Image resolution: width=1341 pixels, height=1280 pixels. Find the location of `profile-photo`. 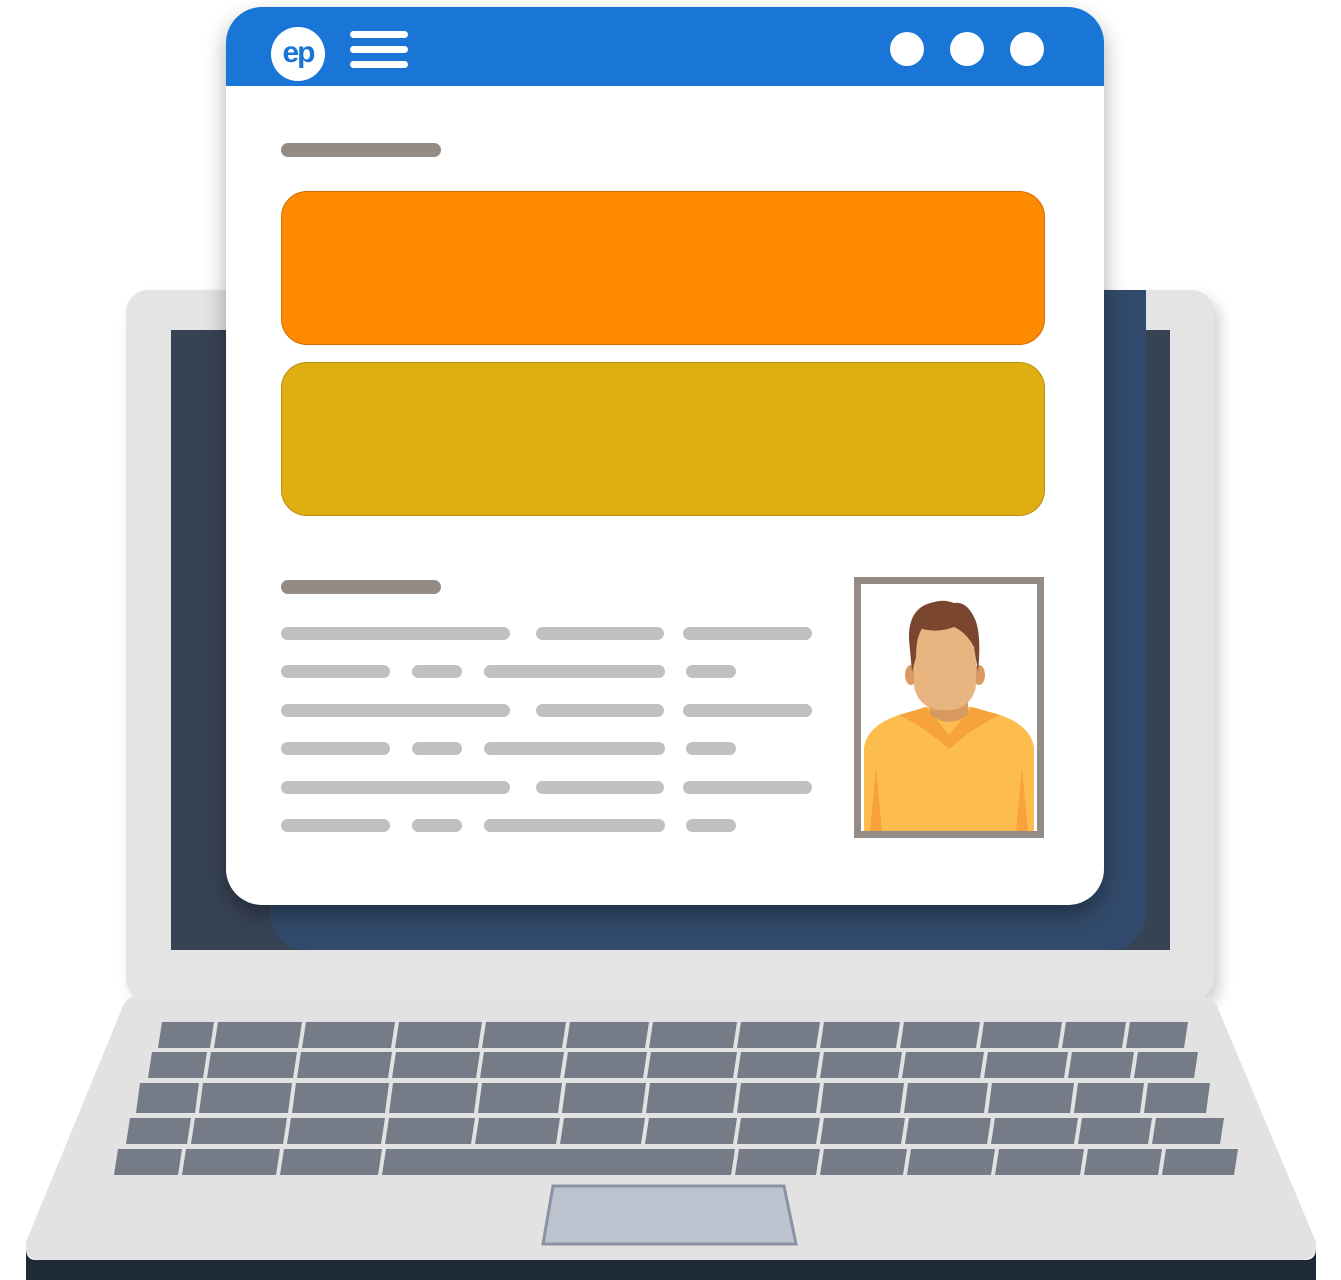

profile-photo is located at coordinates (949, 707).